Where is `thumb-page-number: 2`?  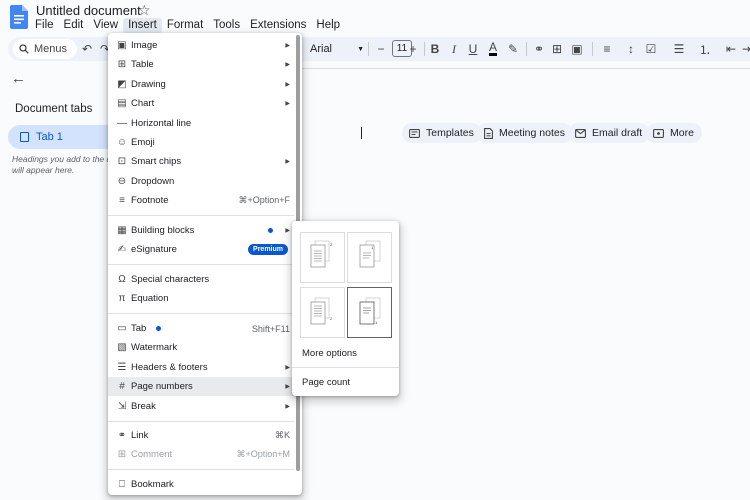
thumb-page-number: 2 is located at coordinates (331, 318).